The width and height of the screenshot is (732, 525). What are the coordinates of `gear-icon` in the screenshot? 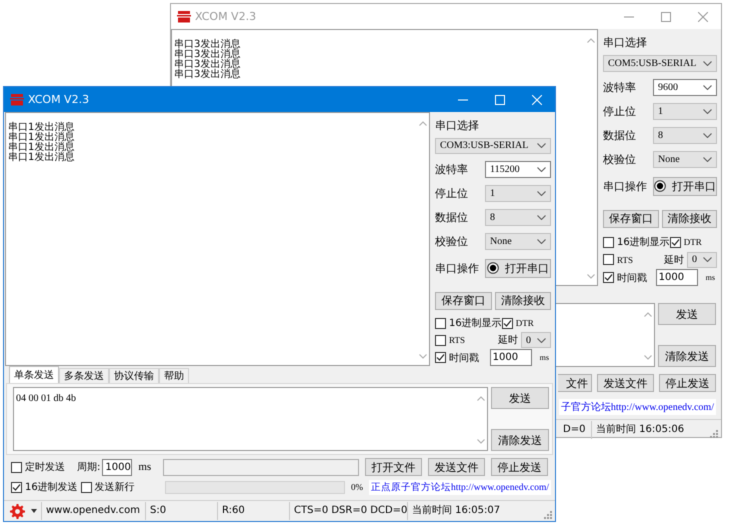 It's located at (17, 511).